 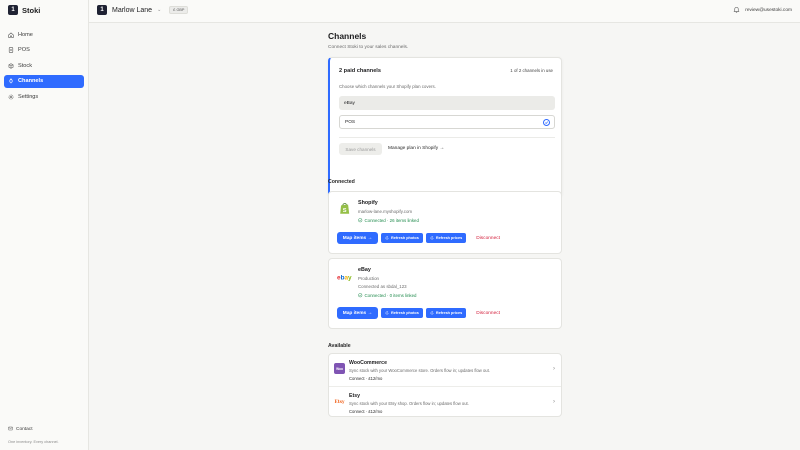 I want to click on tagline: One inventory. Every channel., so click(x=33, y=442).